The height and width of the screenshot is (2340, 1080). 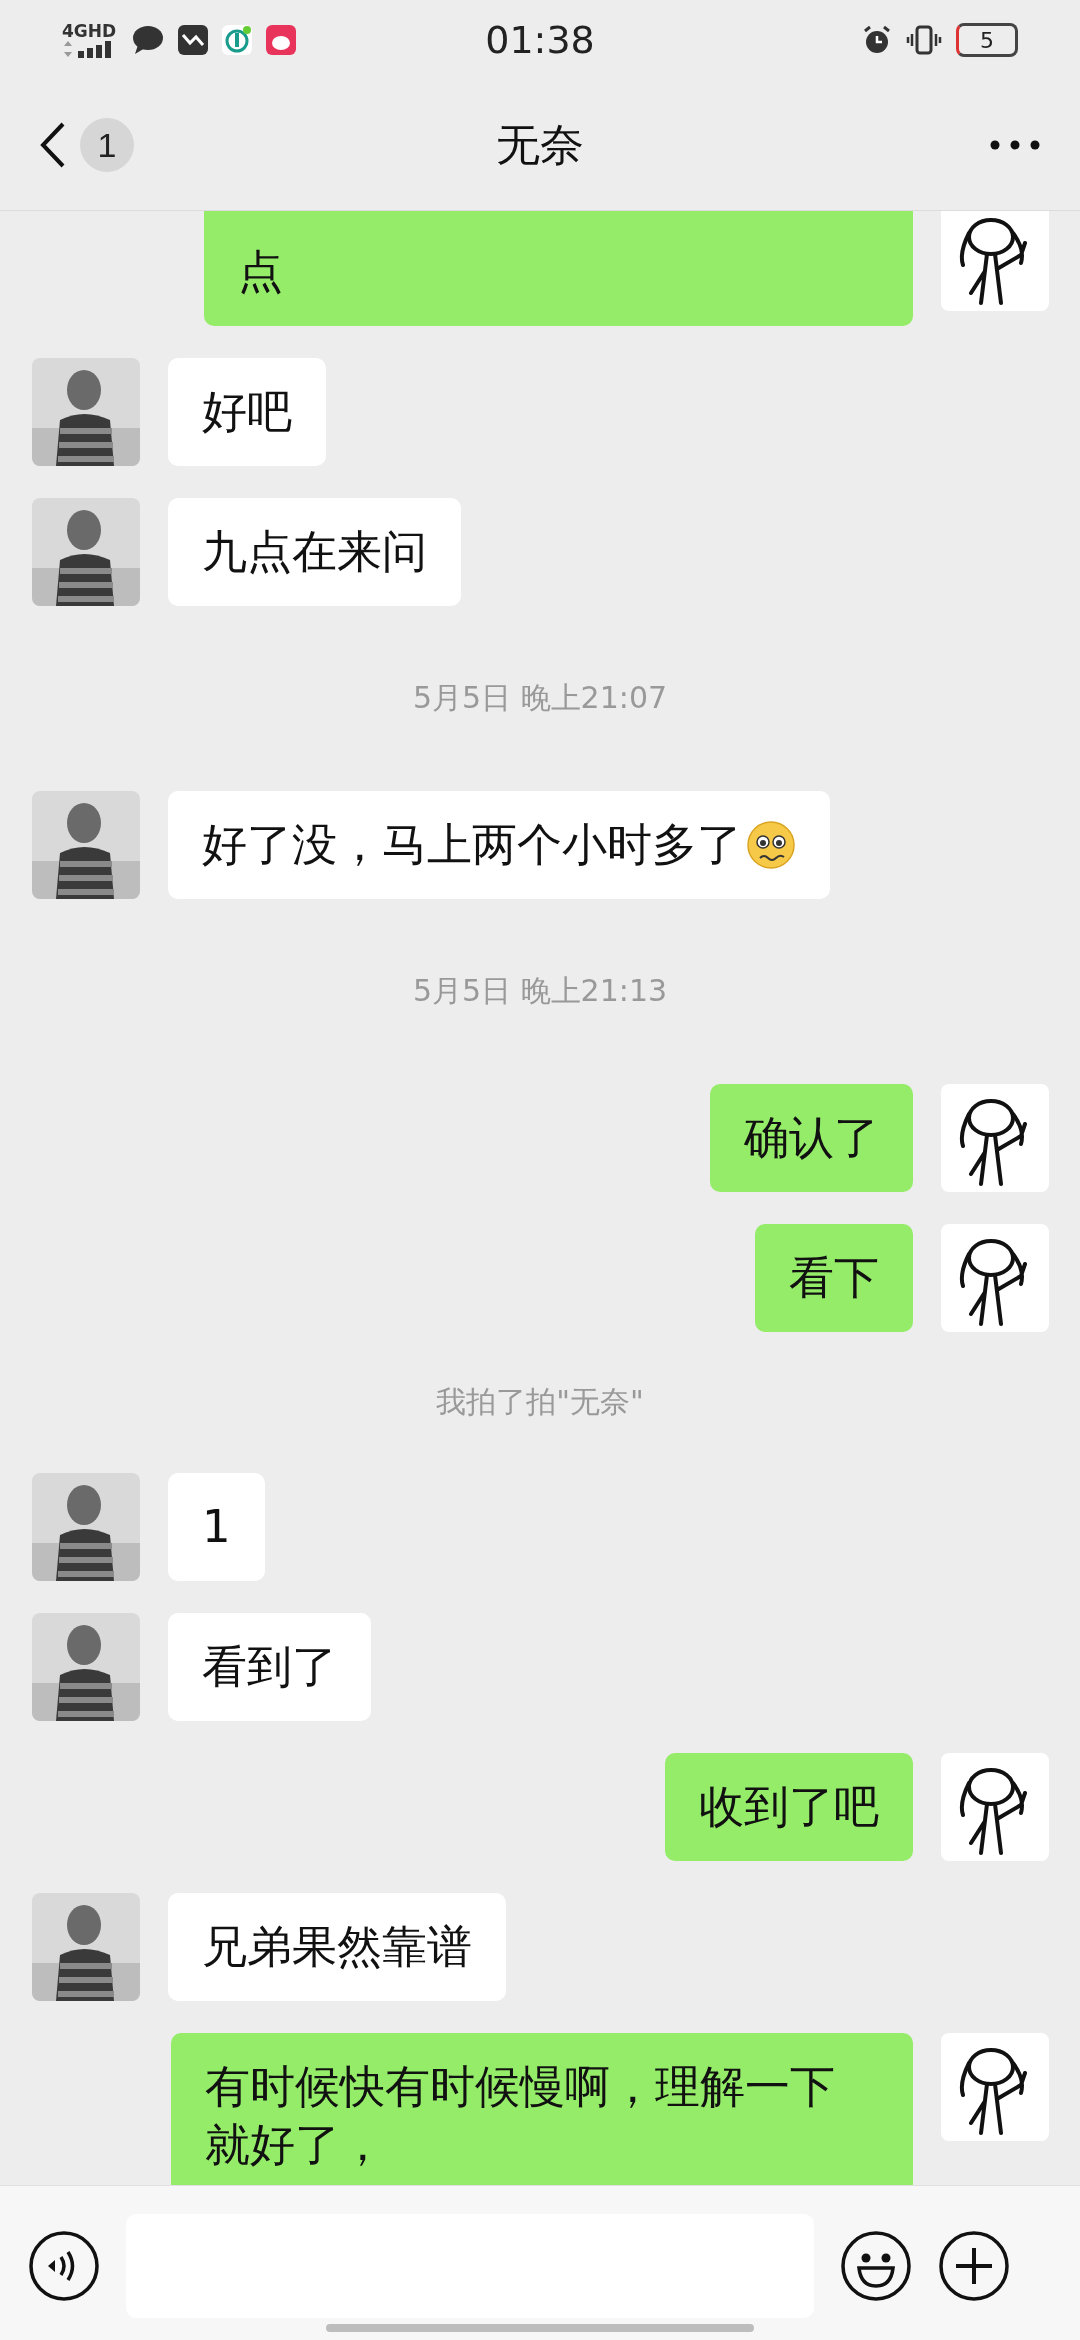 What do you see at coordinates (540, 991) in the screenshot?
I see `timestamp: 5月5日 晚上21:13` at bounding box center [540, 991].